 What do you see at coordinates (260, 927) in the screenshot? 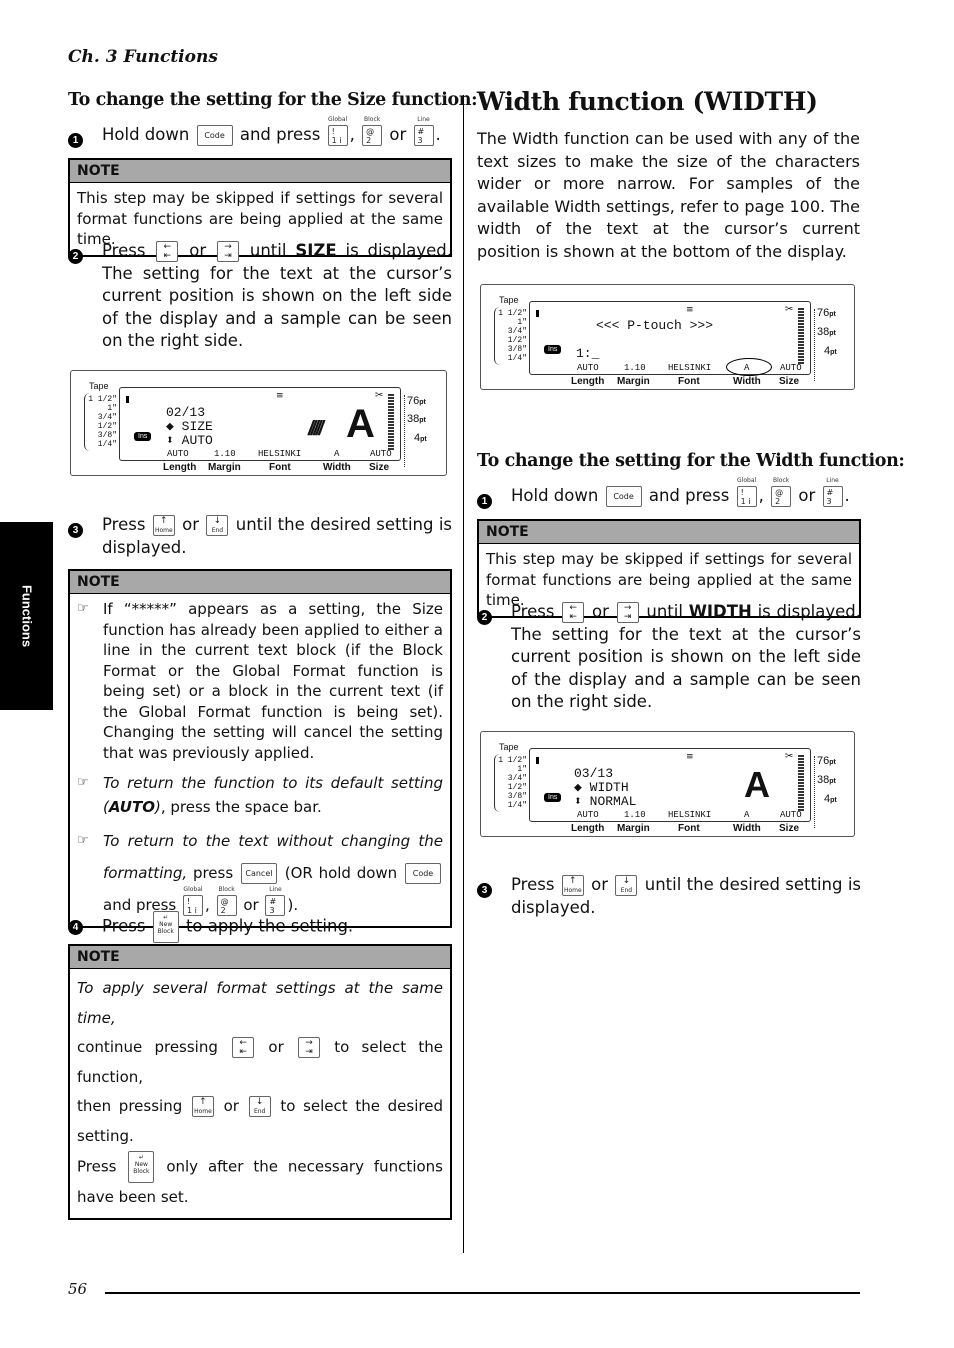
I see `size-step-4: 4 Press ↵ New Block to apply the setting.` at bounding box center [260, 927].